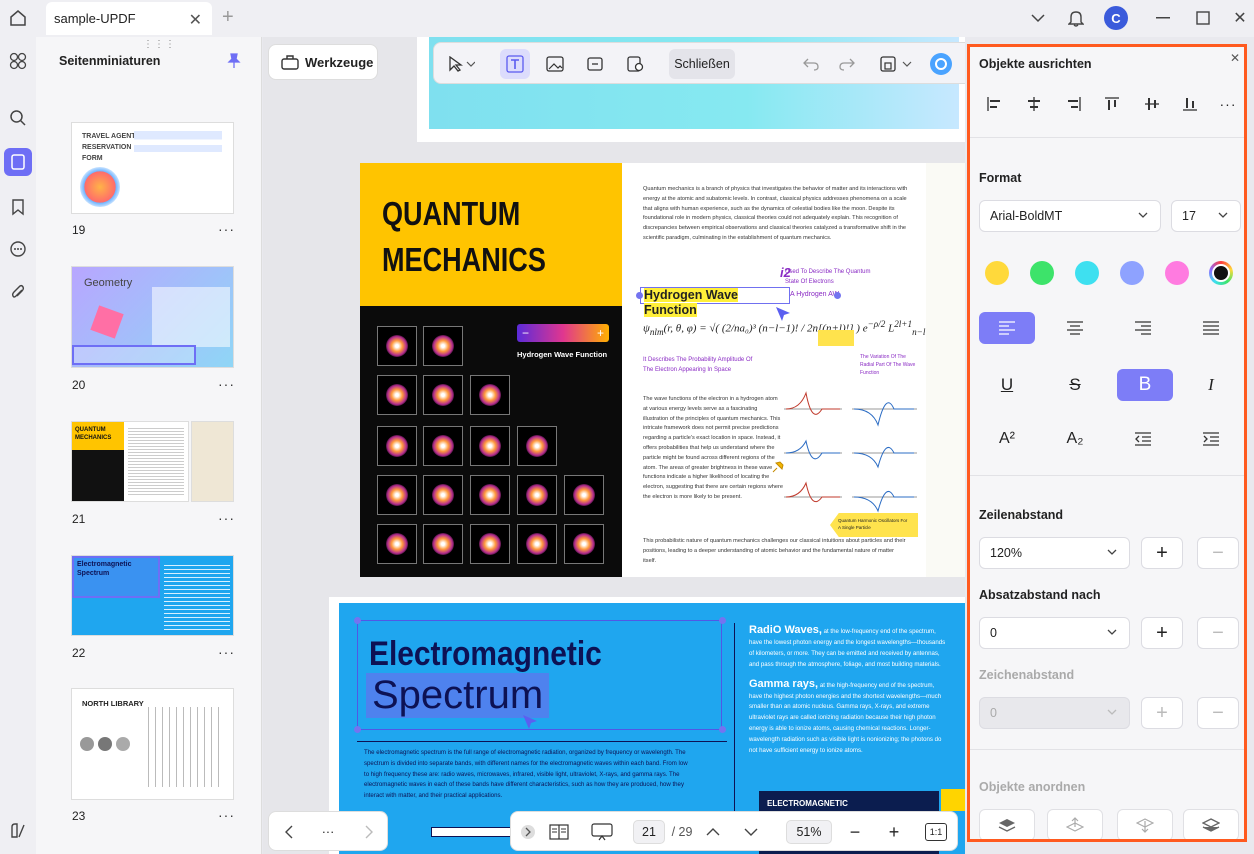 The width and height of the screenshot is (1254, 854). What do you see at coordinates (1240, 18) in the screenshot?
I see `close-window-icon: ✕` at bounding box center [1240, 18].